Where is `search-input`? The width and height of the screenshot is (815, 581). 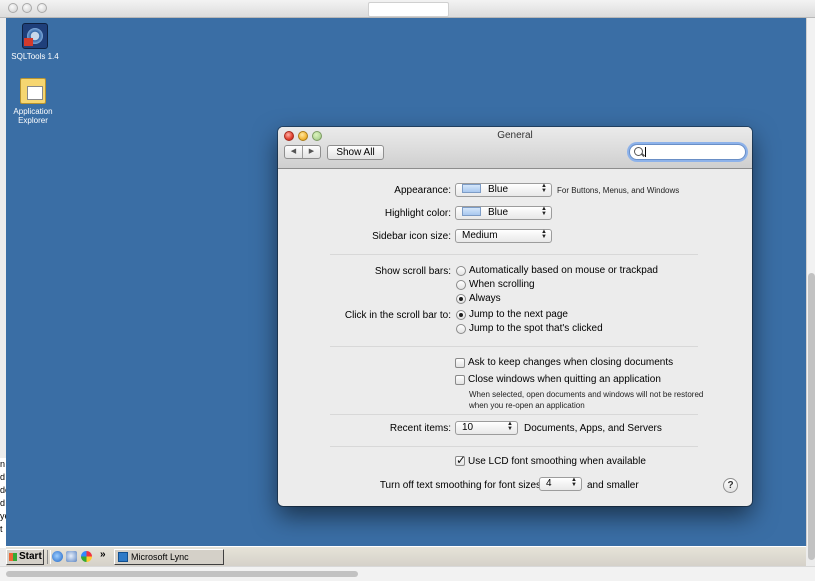 search-input is located at coordinates (687, 152).